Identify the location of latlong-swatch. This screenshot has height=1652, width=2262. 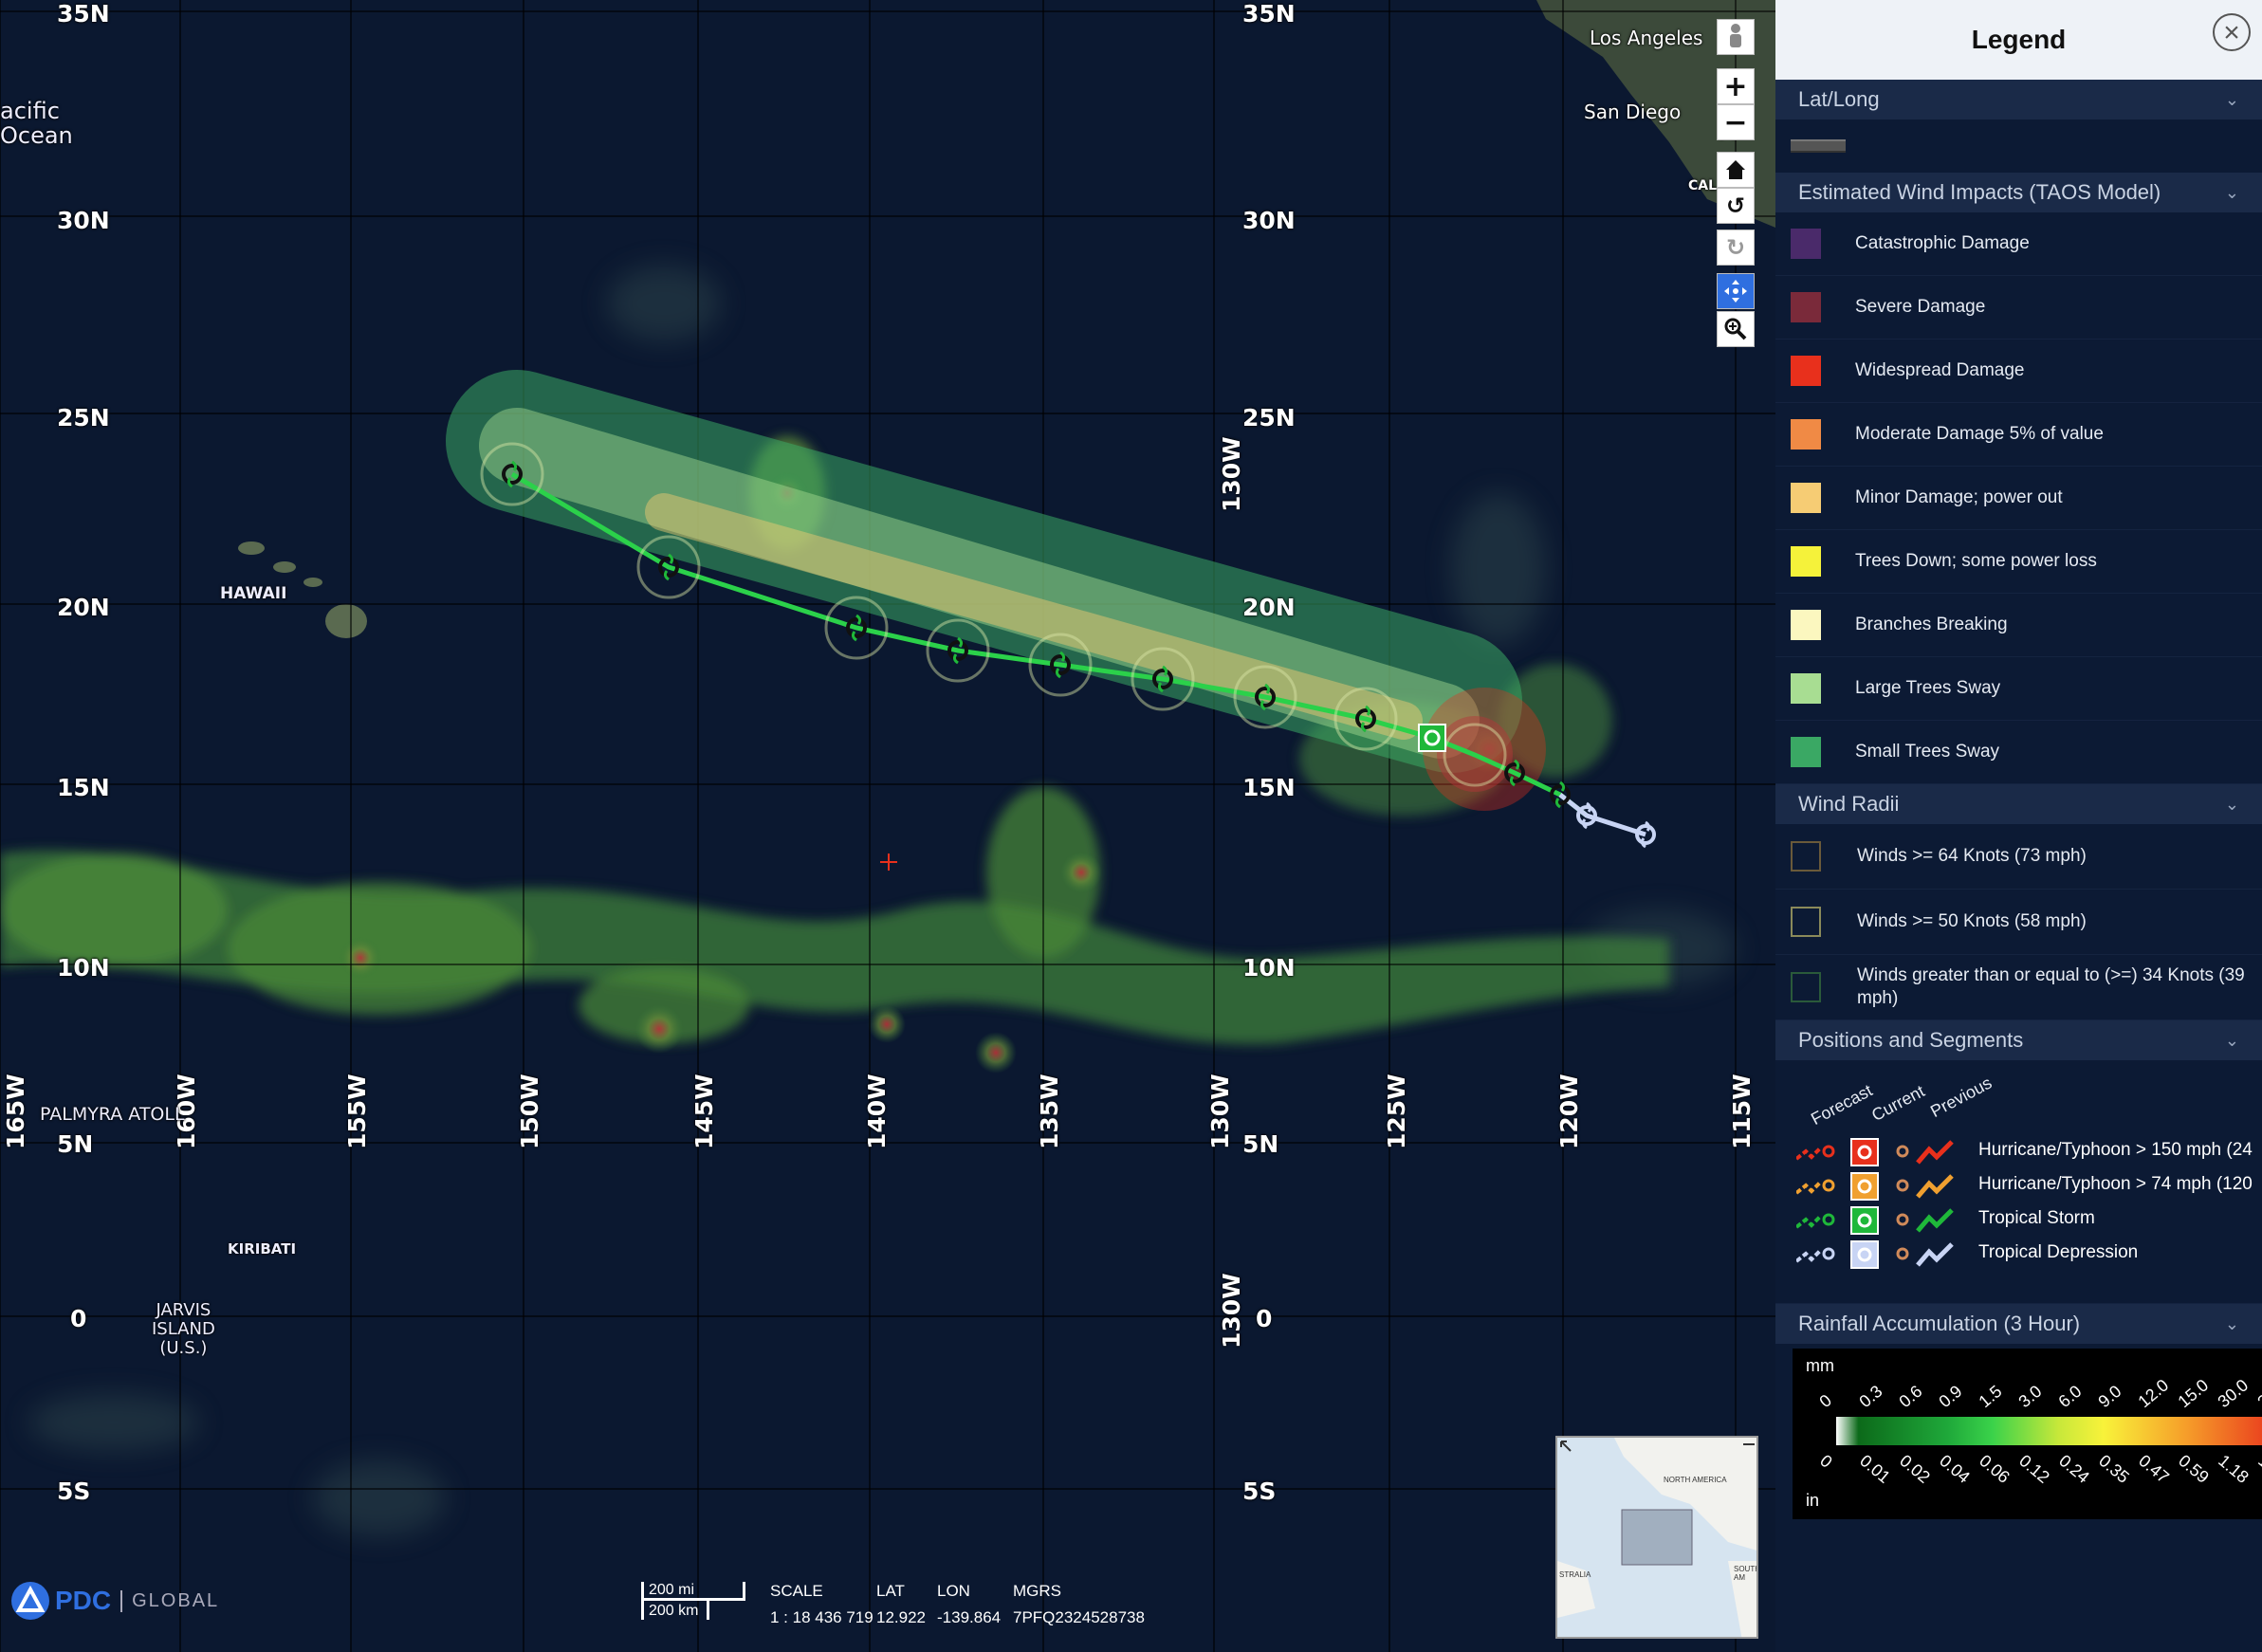
(1818, 146).